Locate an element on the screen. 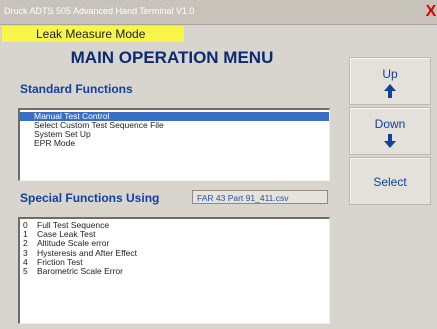  down-button-label: Down is located at coordinates (390, 124).